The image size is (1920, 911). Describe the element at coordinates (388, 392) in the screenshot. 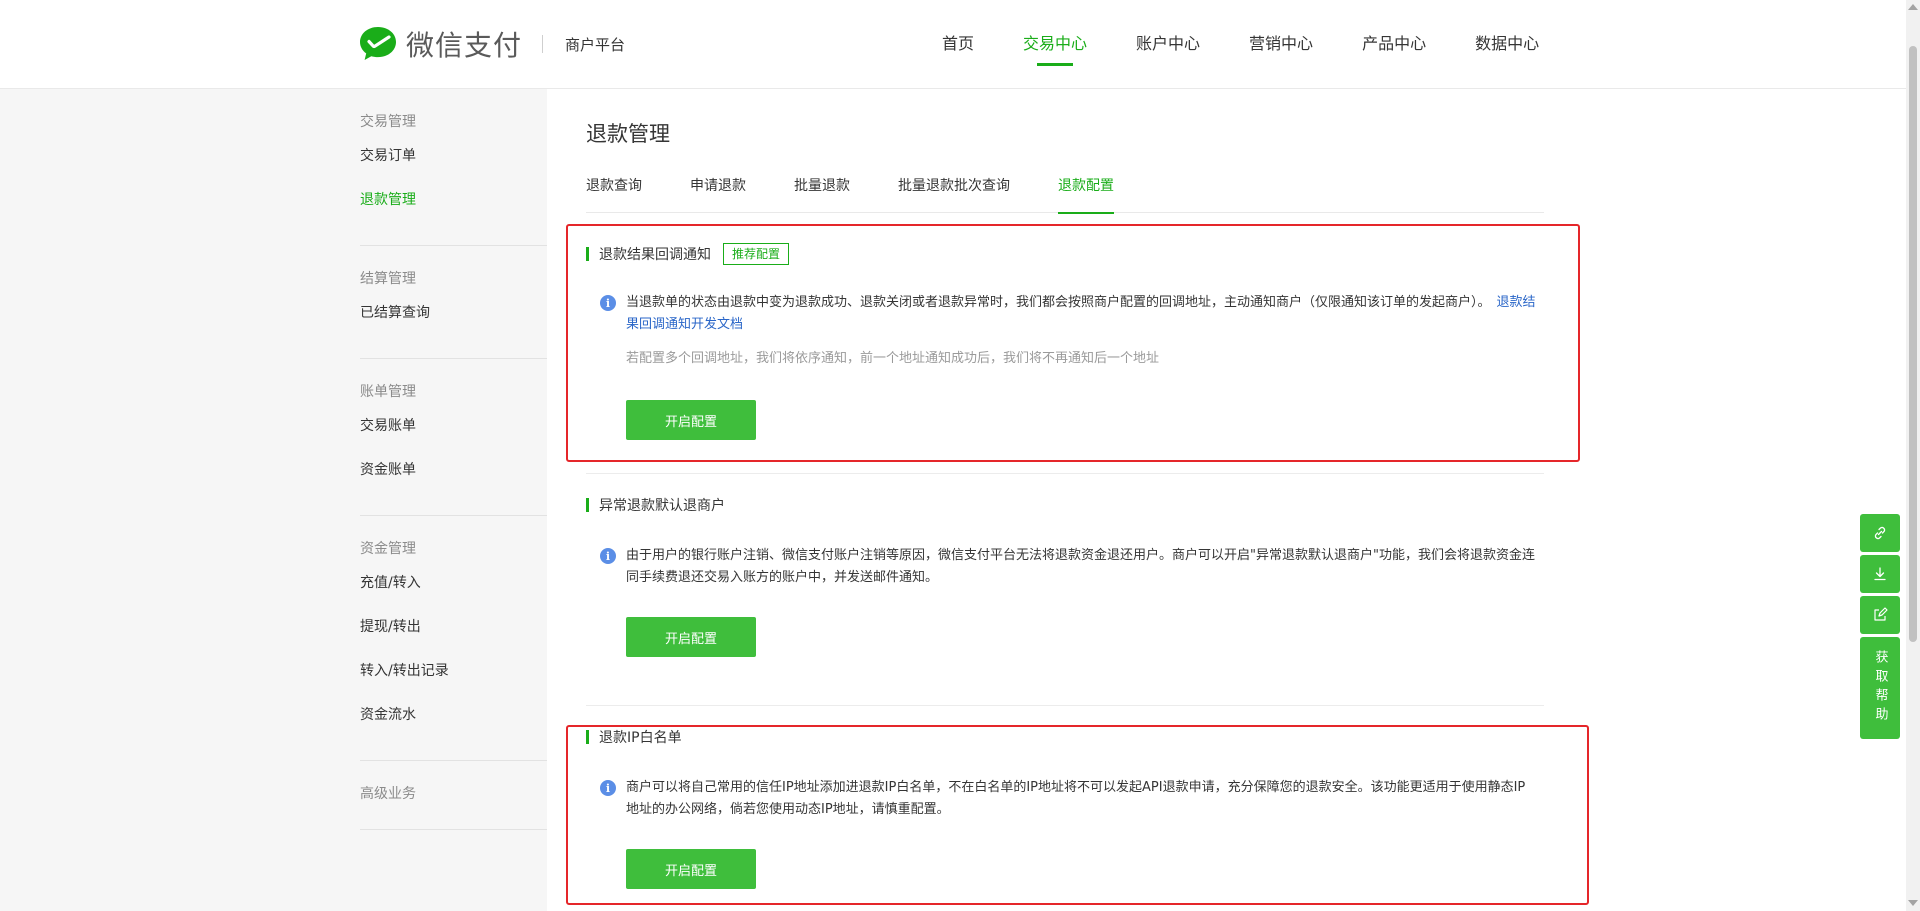

I see `sidebar-group-title: 账单管理` at that location.